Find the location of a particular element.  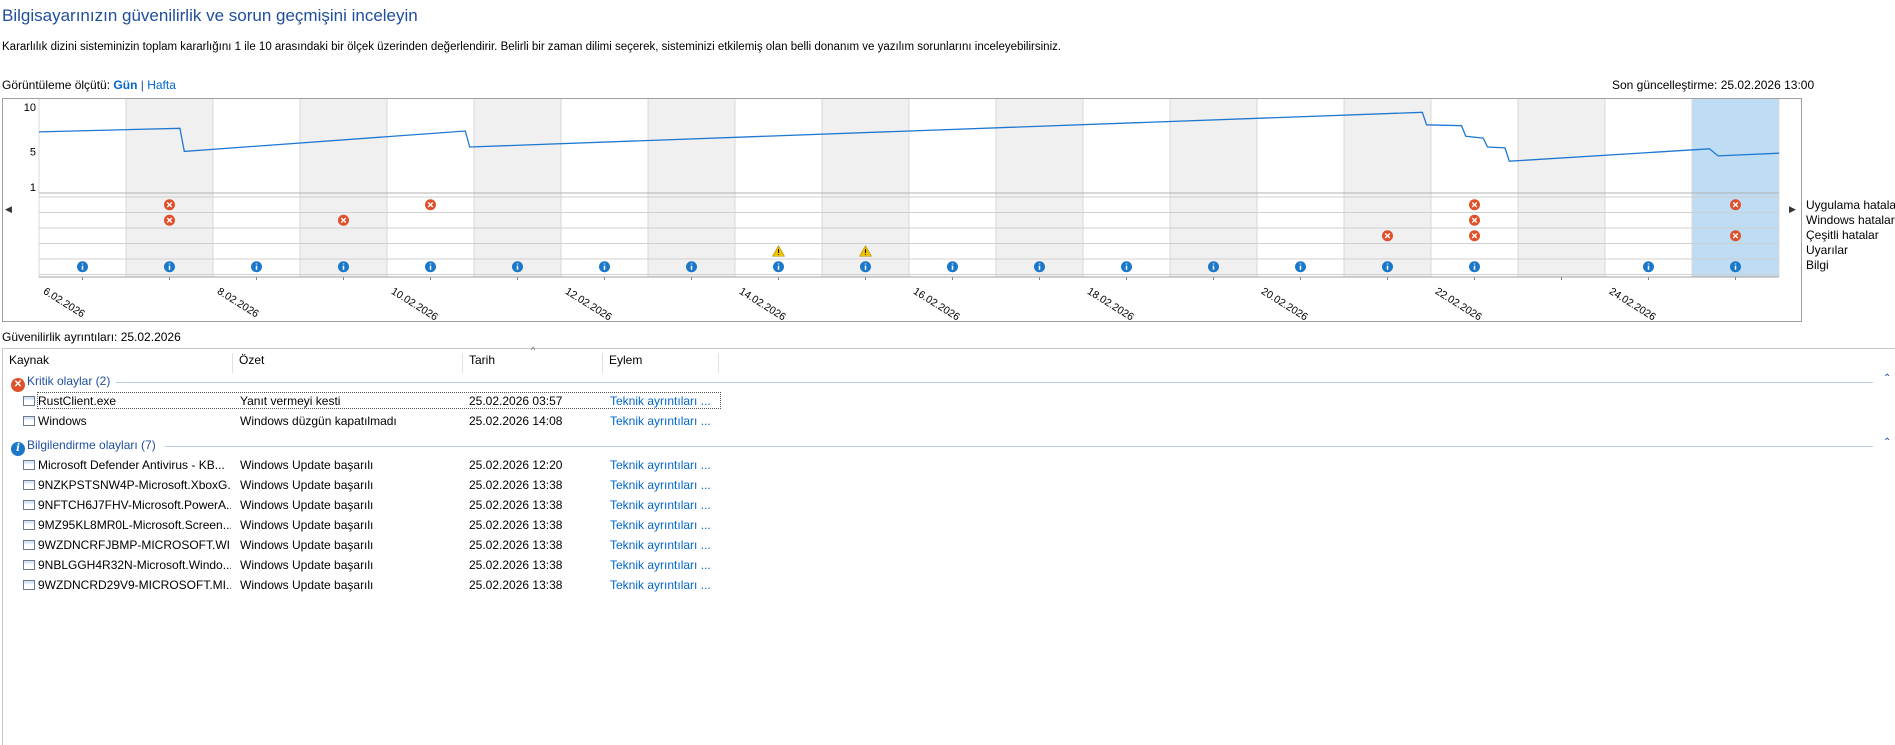

column-source: Kaynak is located at coordinates (118, 363).